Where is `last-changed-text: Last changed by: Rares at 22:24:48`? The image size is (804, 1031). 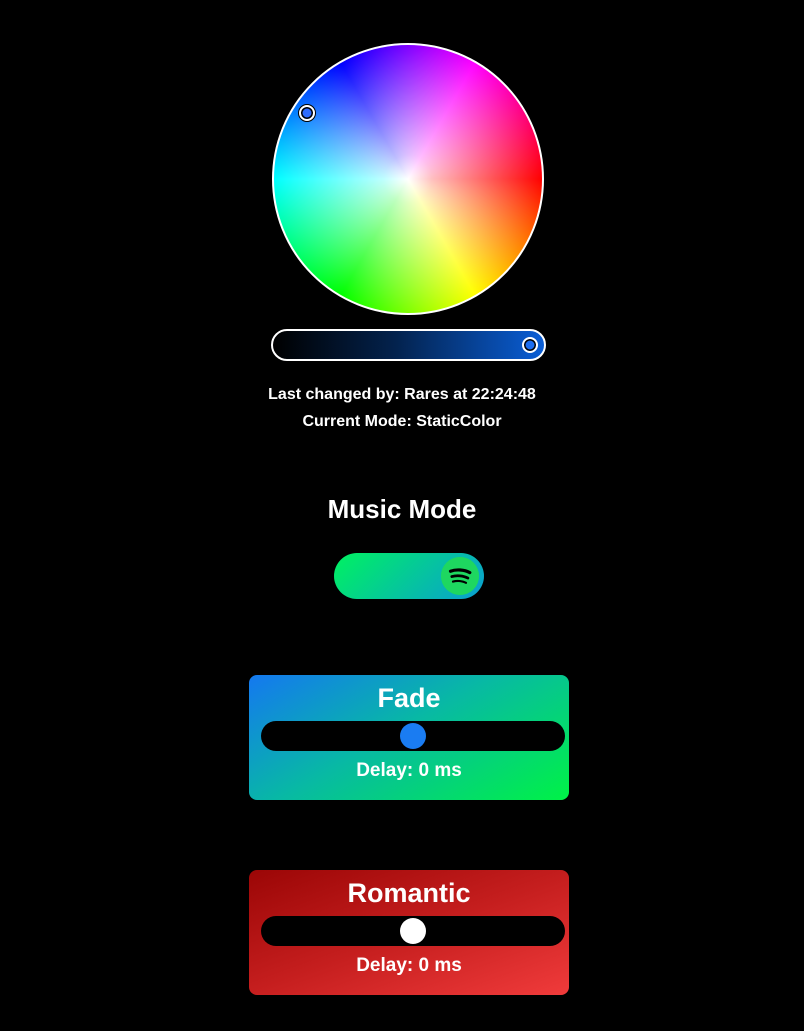 last-changed-text: Last changed by: Rares at 22:24:48 is located at coordinates (402, 394).